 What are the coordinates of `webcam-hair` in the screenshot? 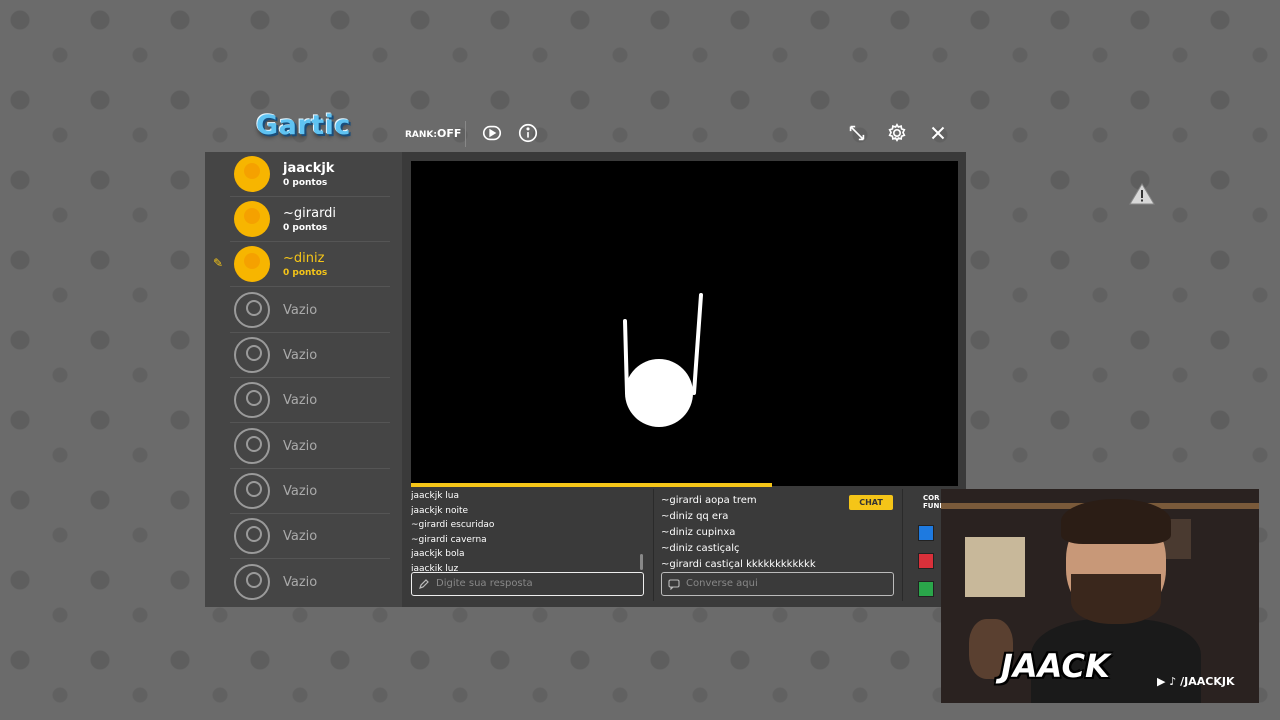 It's located at (1116, 521).